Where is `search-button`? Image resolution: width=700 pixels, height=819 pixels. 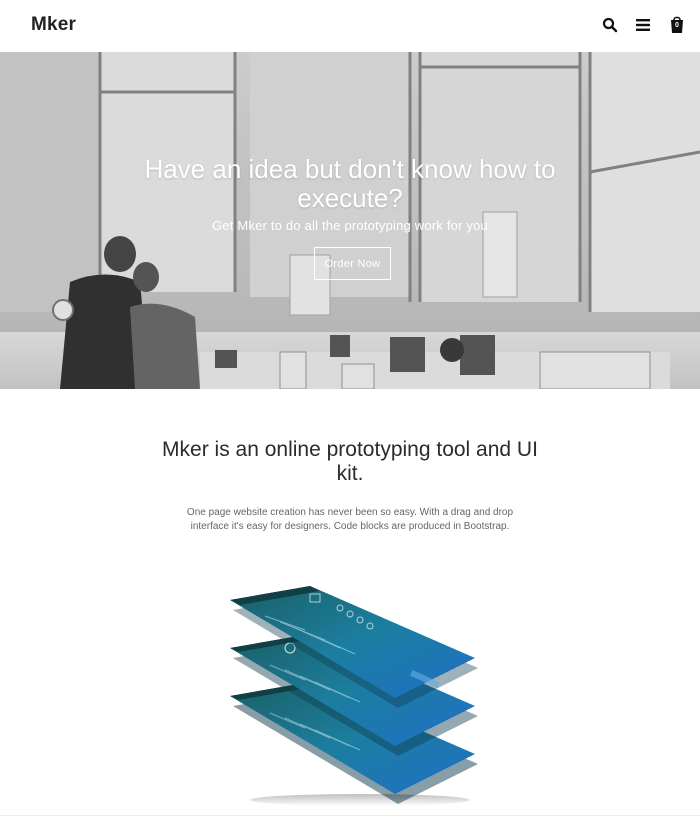
search-button is located at coordinates (610, 25).